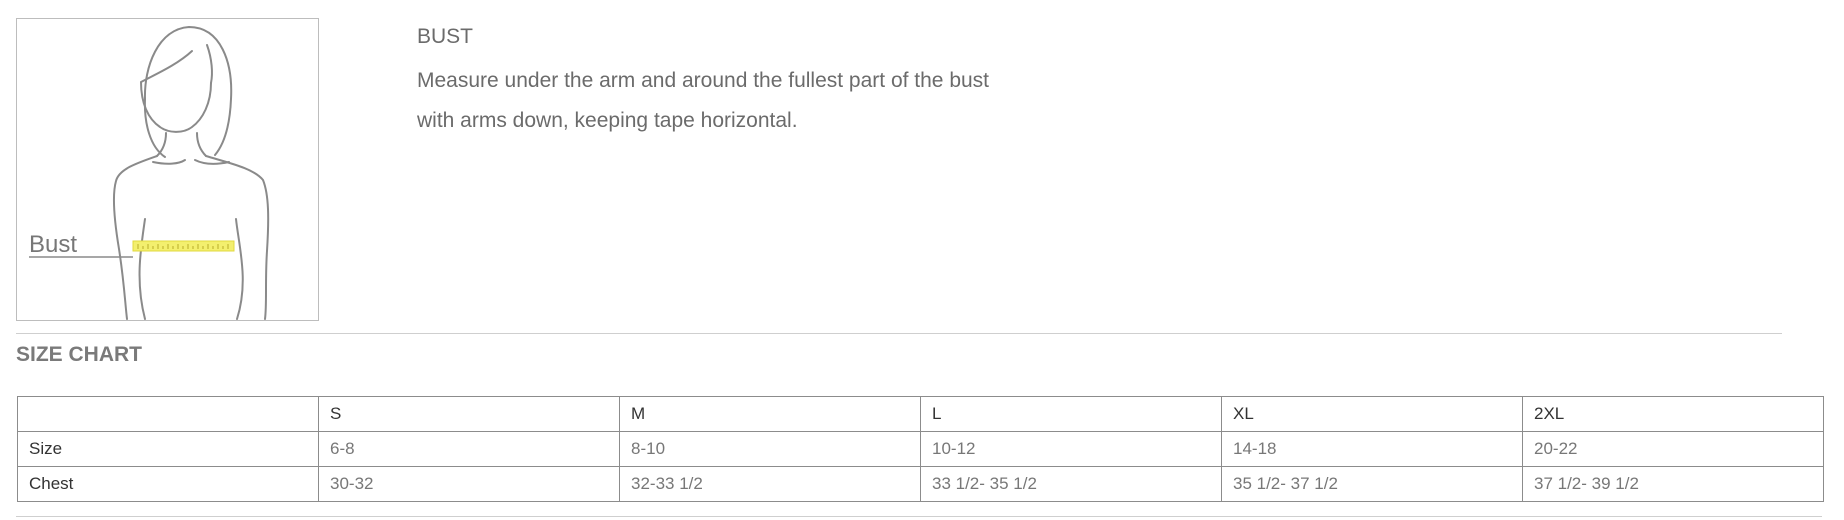 Image resolution: width=1844 pixels, height=520 pixels. Describe the element at coordinates (1372, 484) in the screenshot. I see `table-cell: 35 1/2- 37 1/2` at that location.